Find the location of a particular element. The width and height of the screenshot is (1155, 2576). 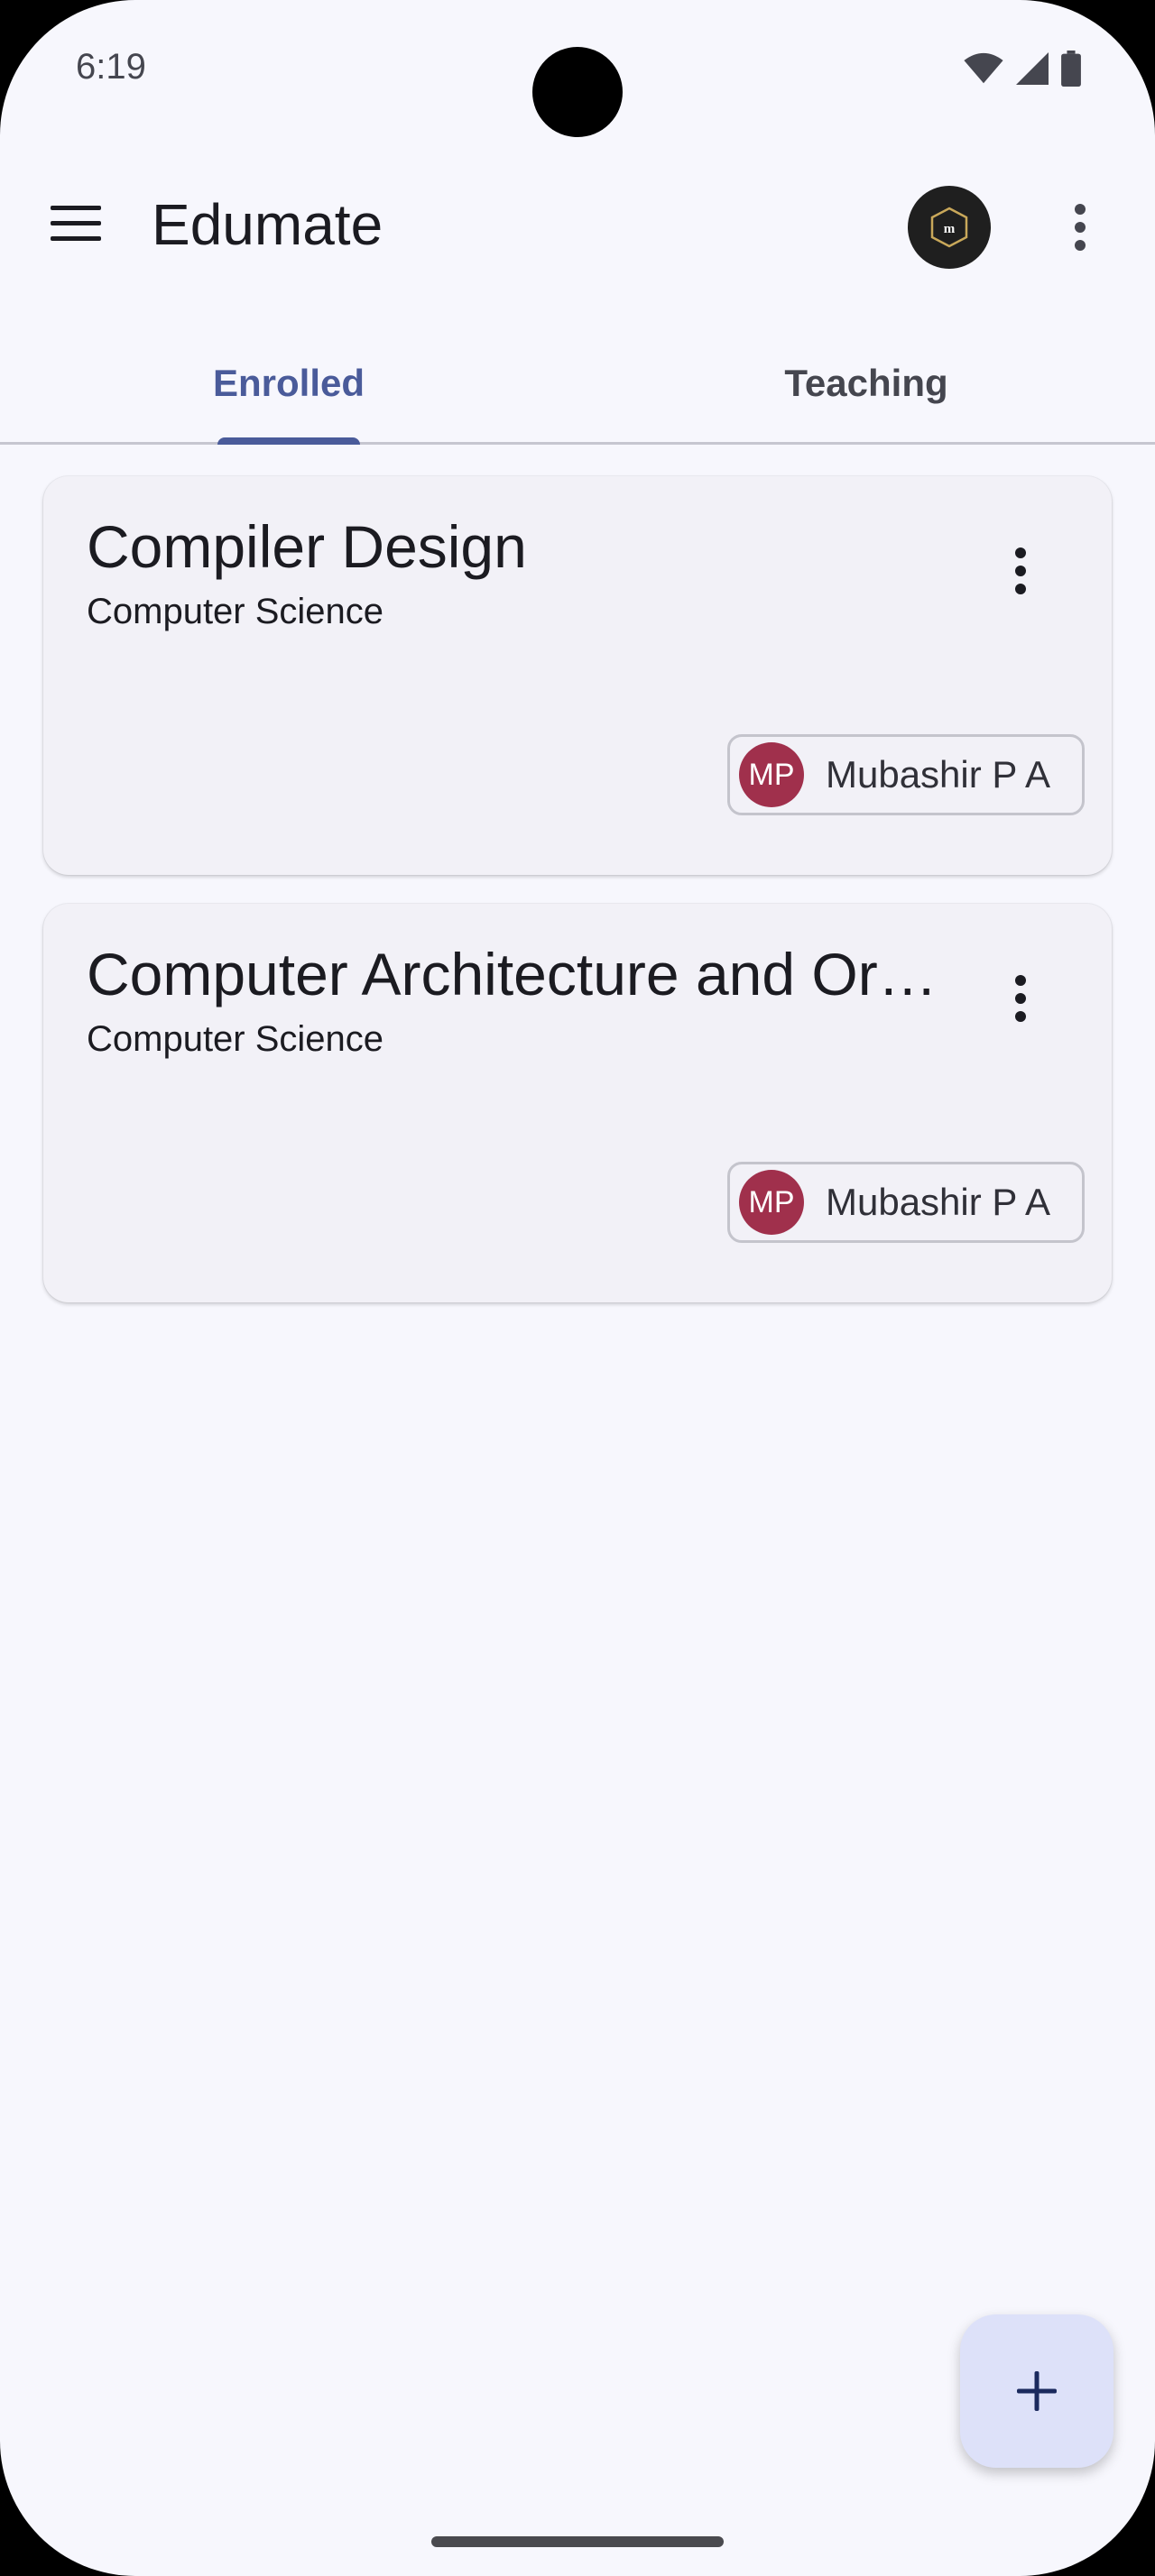

camera-cutout is located at coordinates (577, 92).